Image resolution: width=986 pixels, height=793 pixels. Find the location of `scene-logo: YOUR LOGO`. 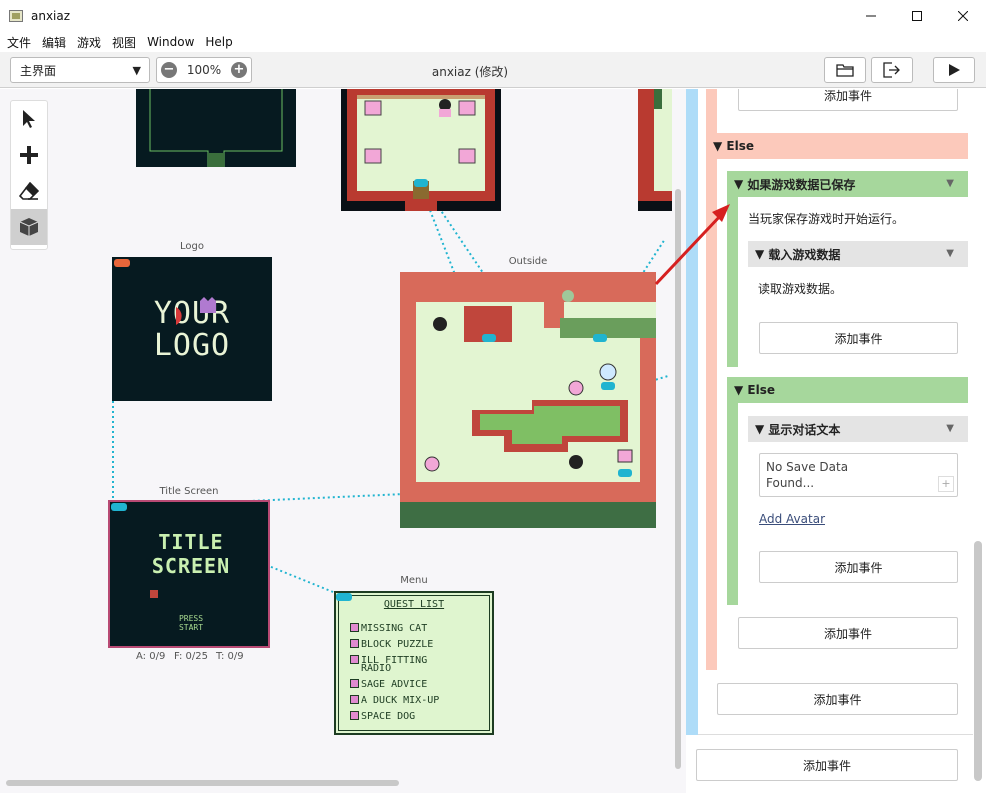

scene-logo: YOUR LOGO is located at coordinates (192, 329).